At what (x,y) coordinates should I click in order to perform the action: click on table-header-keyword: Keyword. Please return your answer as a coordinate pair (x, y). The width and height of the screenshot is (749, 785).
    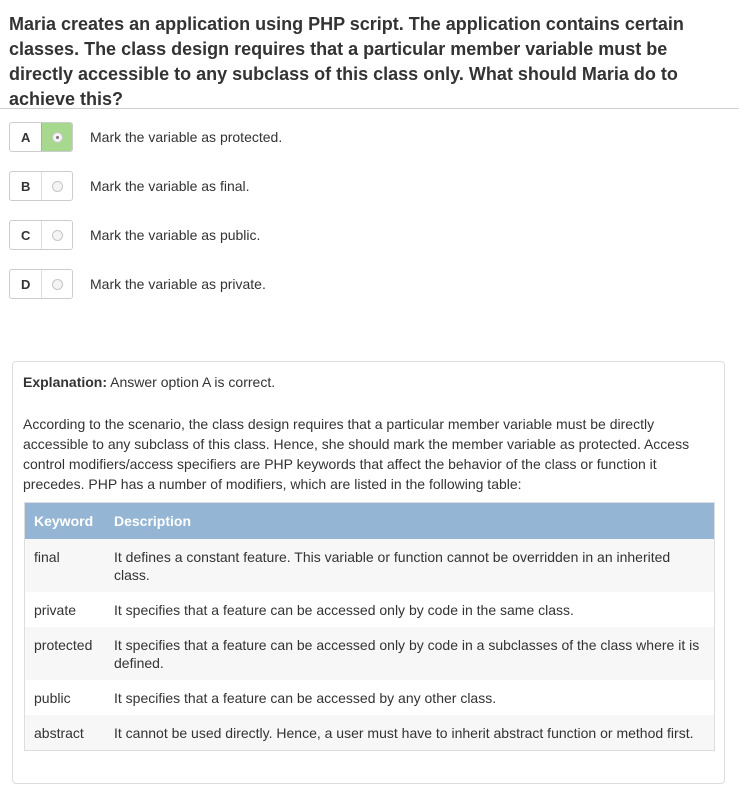
    Looking at the image, I should click on (64, 520).